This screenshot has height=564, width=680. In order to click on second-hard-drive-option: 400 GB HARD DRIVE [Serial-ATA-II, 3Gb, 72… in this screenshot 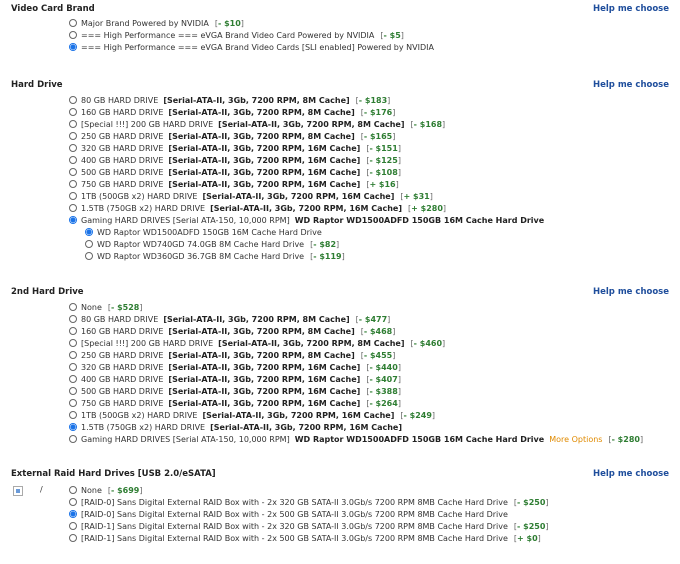, I will do `click(235, 380)`.